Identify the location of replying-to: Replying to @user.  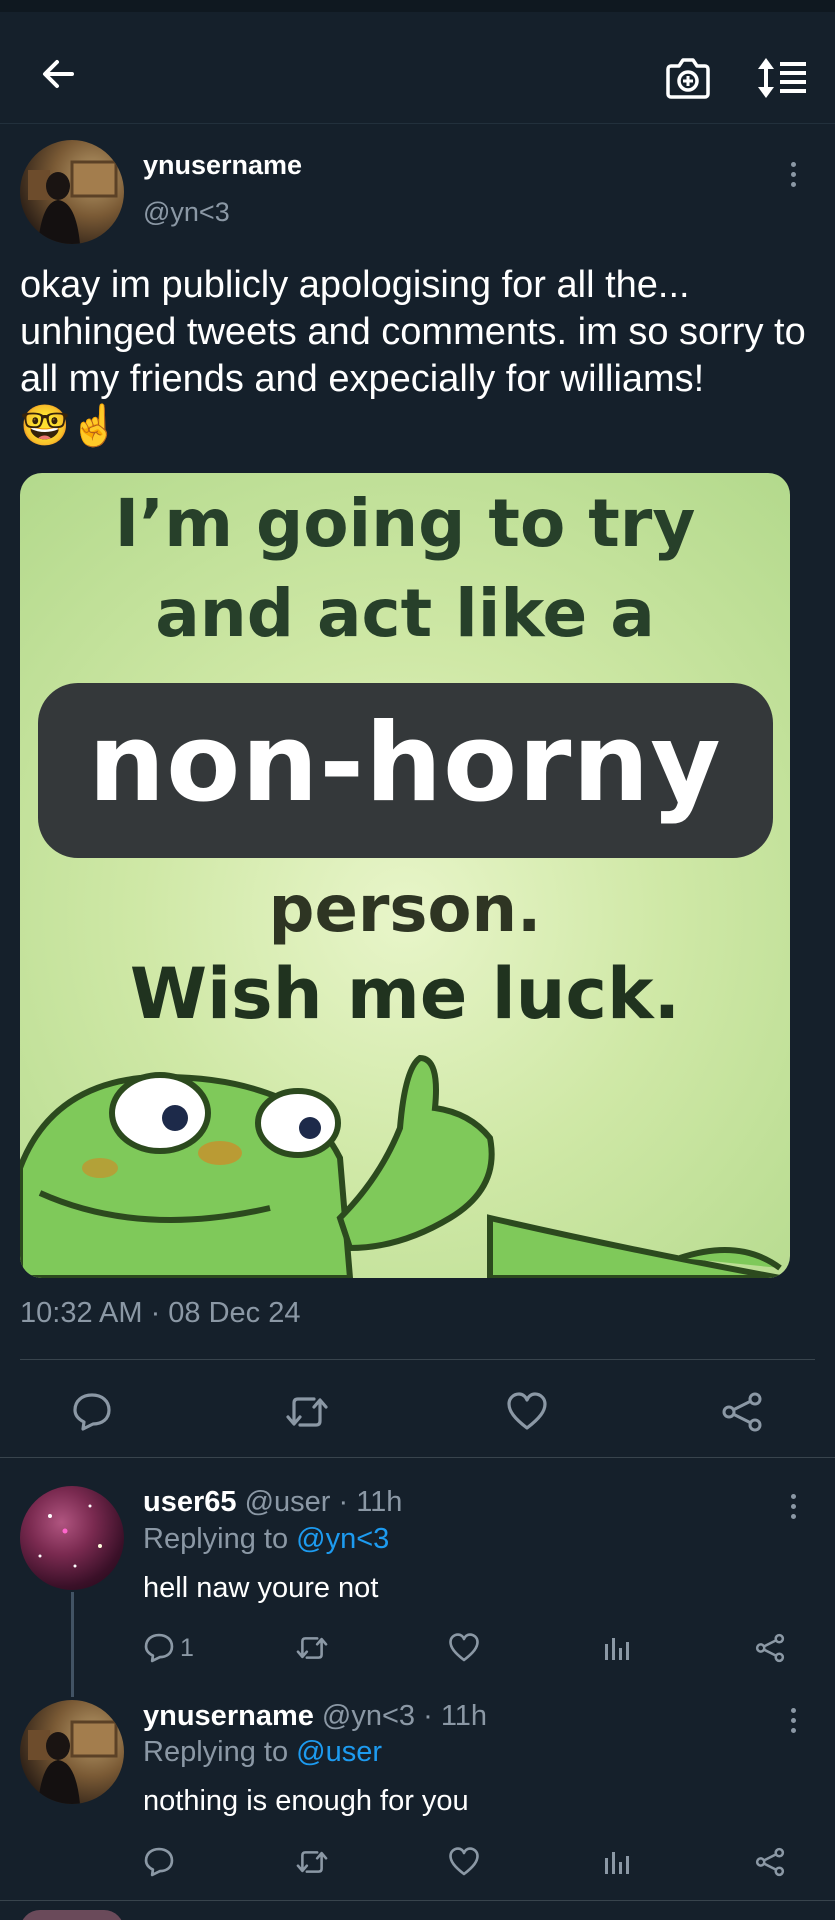
(262, 1752).